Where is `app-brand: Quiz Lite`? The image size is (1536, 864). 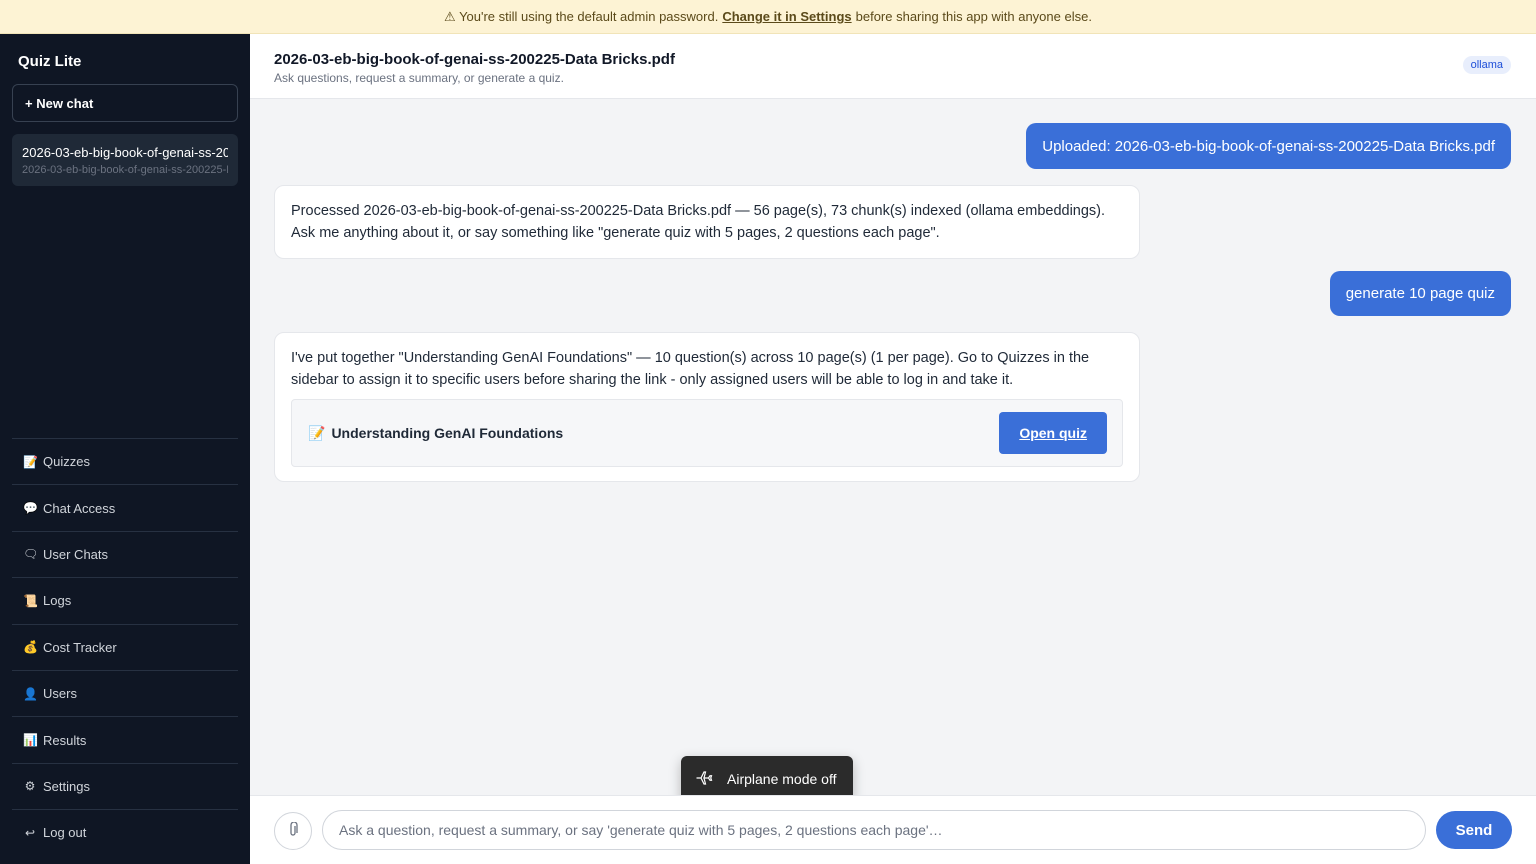
app-brand: Quiz Lite is located at coordinates (50, 61).